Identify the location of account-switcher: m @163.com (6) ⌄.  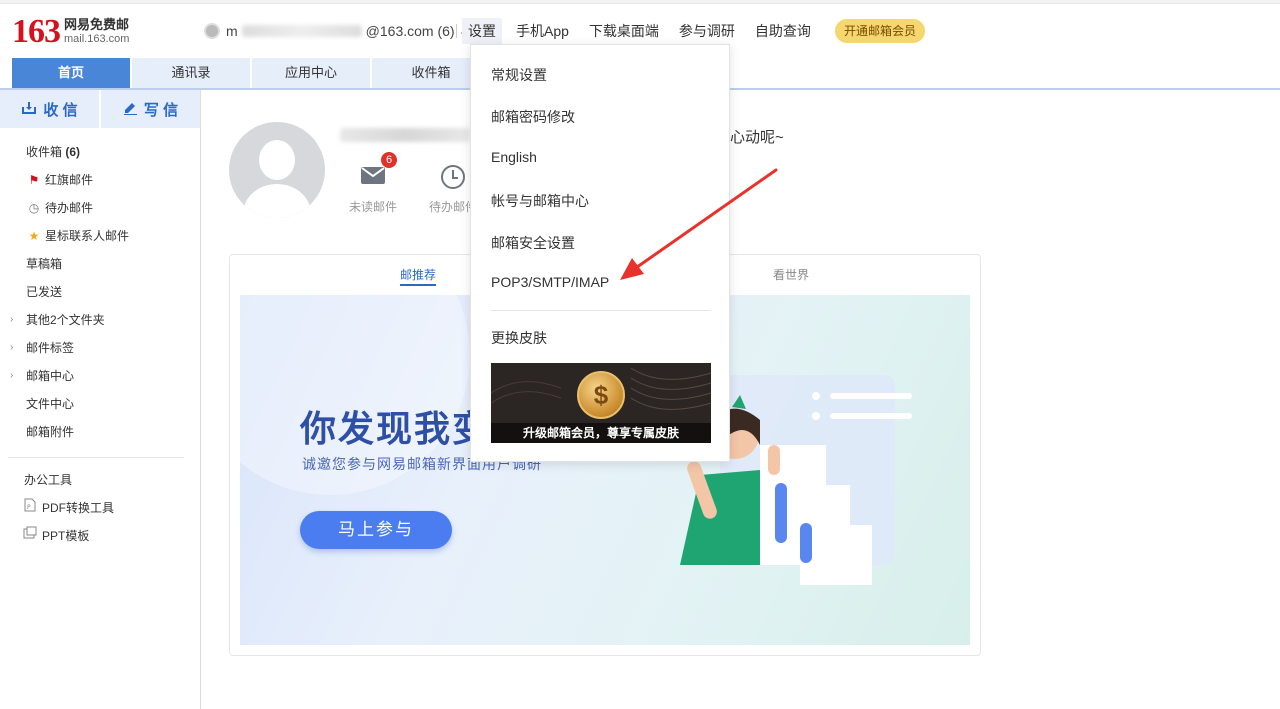
(336, 31).